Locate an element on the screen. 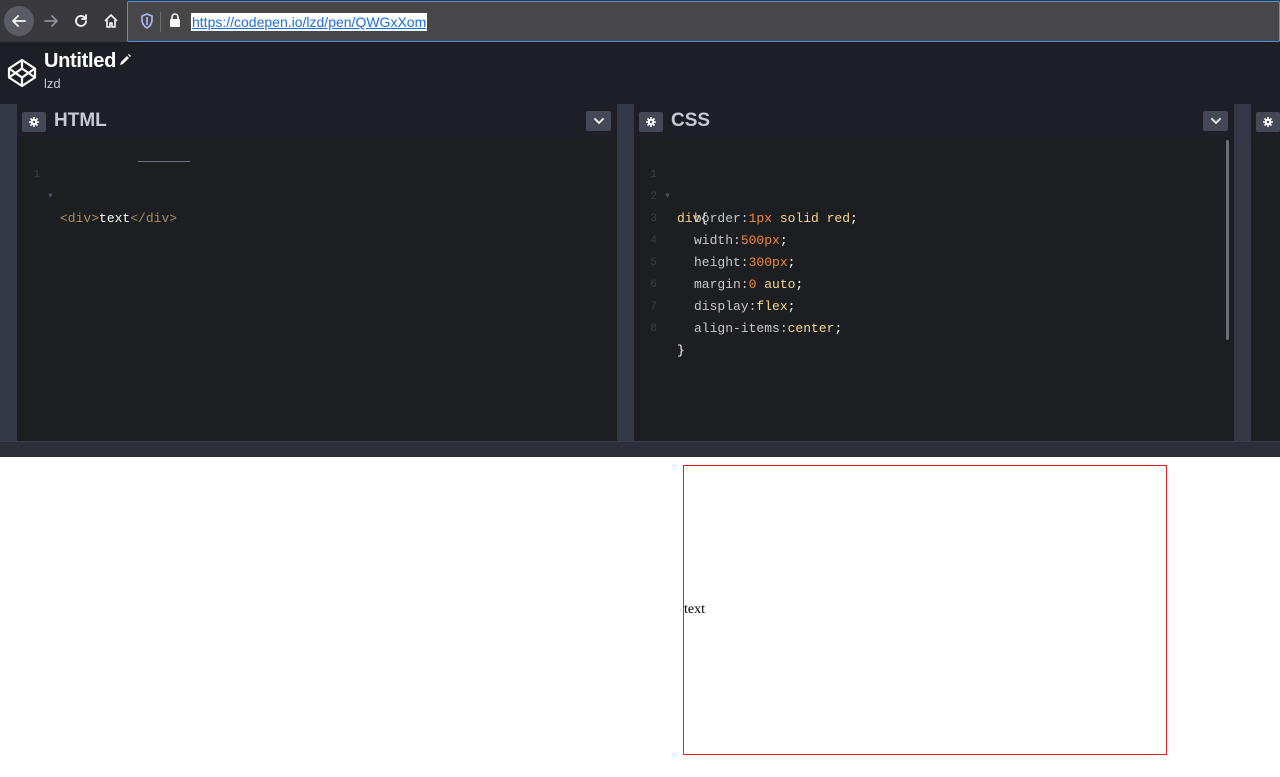 The image size is (1280, 777). codepen-logo-icon is located at coordinates (22, 75).